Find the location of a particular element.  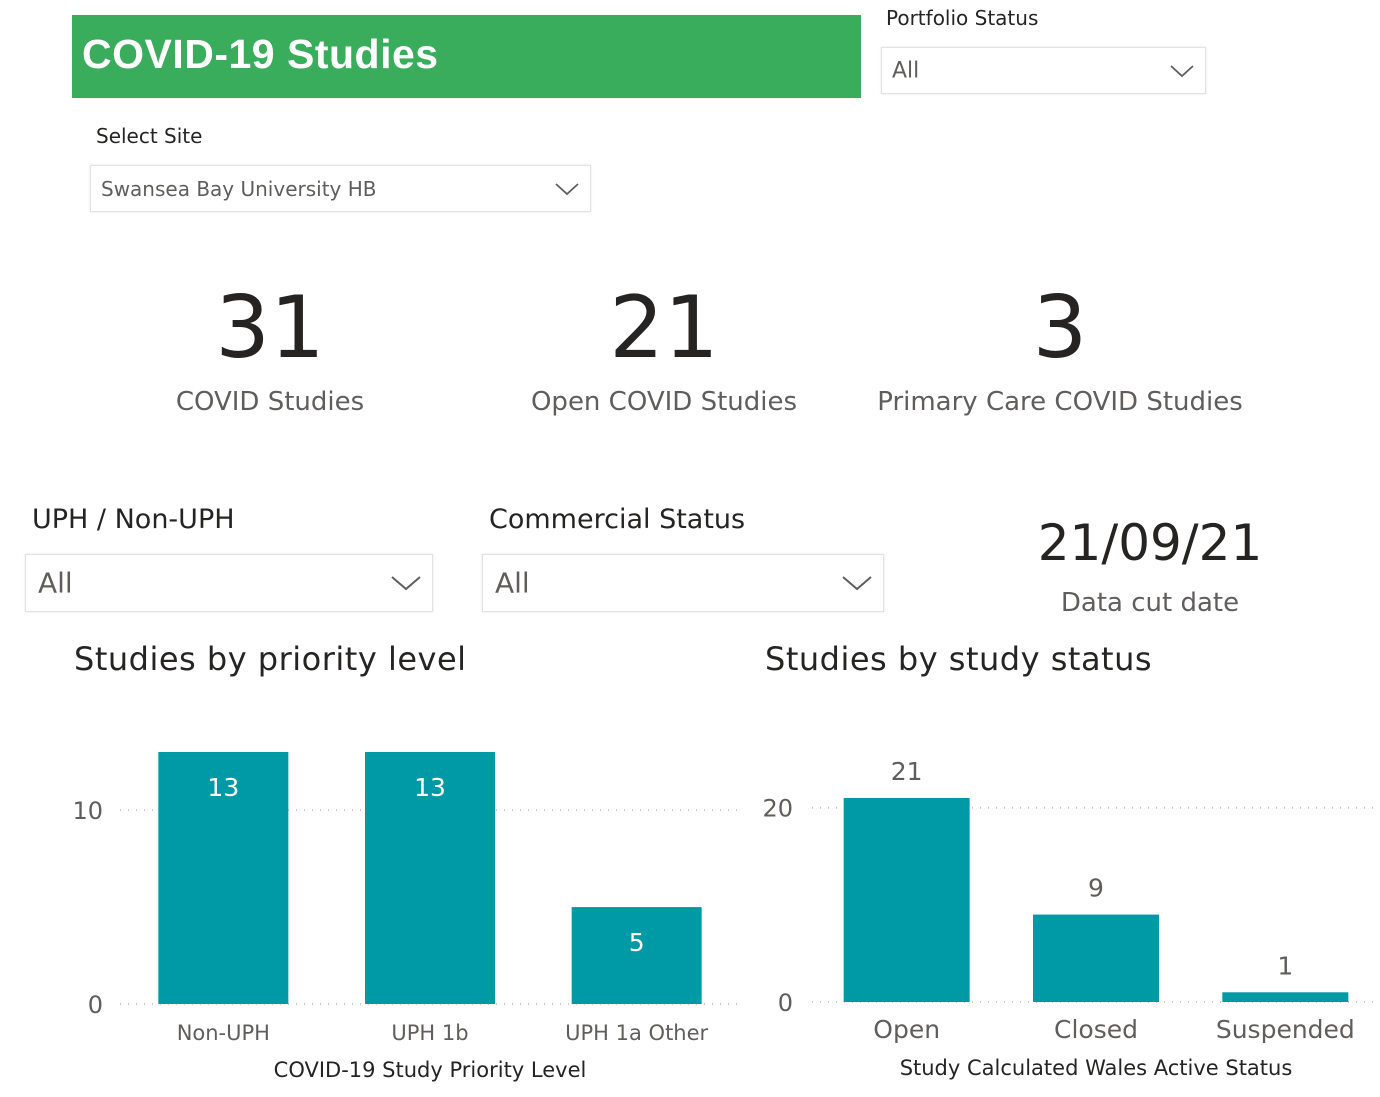

kpi-label: Primary Care COVID Studies is located at coordinates (1060, 402).